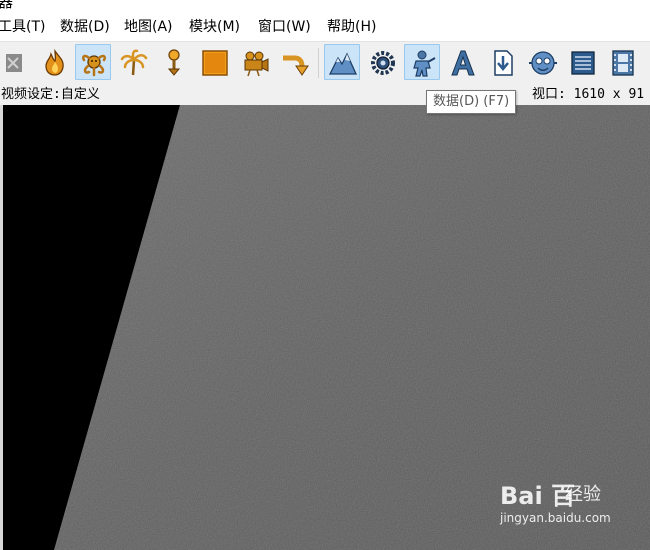 The height and width of the screenshot is (550, 650). Describe the element at coordinates (148, 27) in the screenshot. I see `menu-map: 地图(A)` at that location.